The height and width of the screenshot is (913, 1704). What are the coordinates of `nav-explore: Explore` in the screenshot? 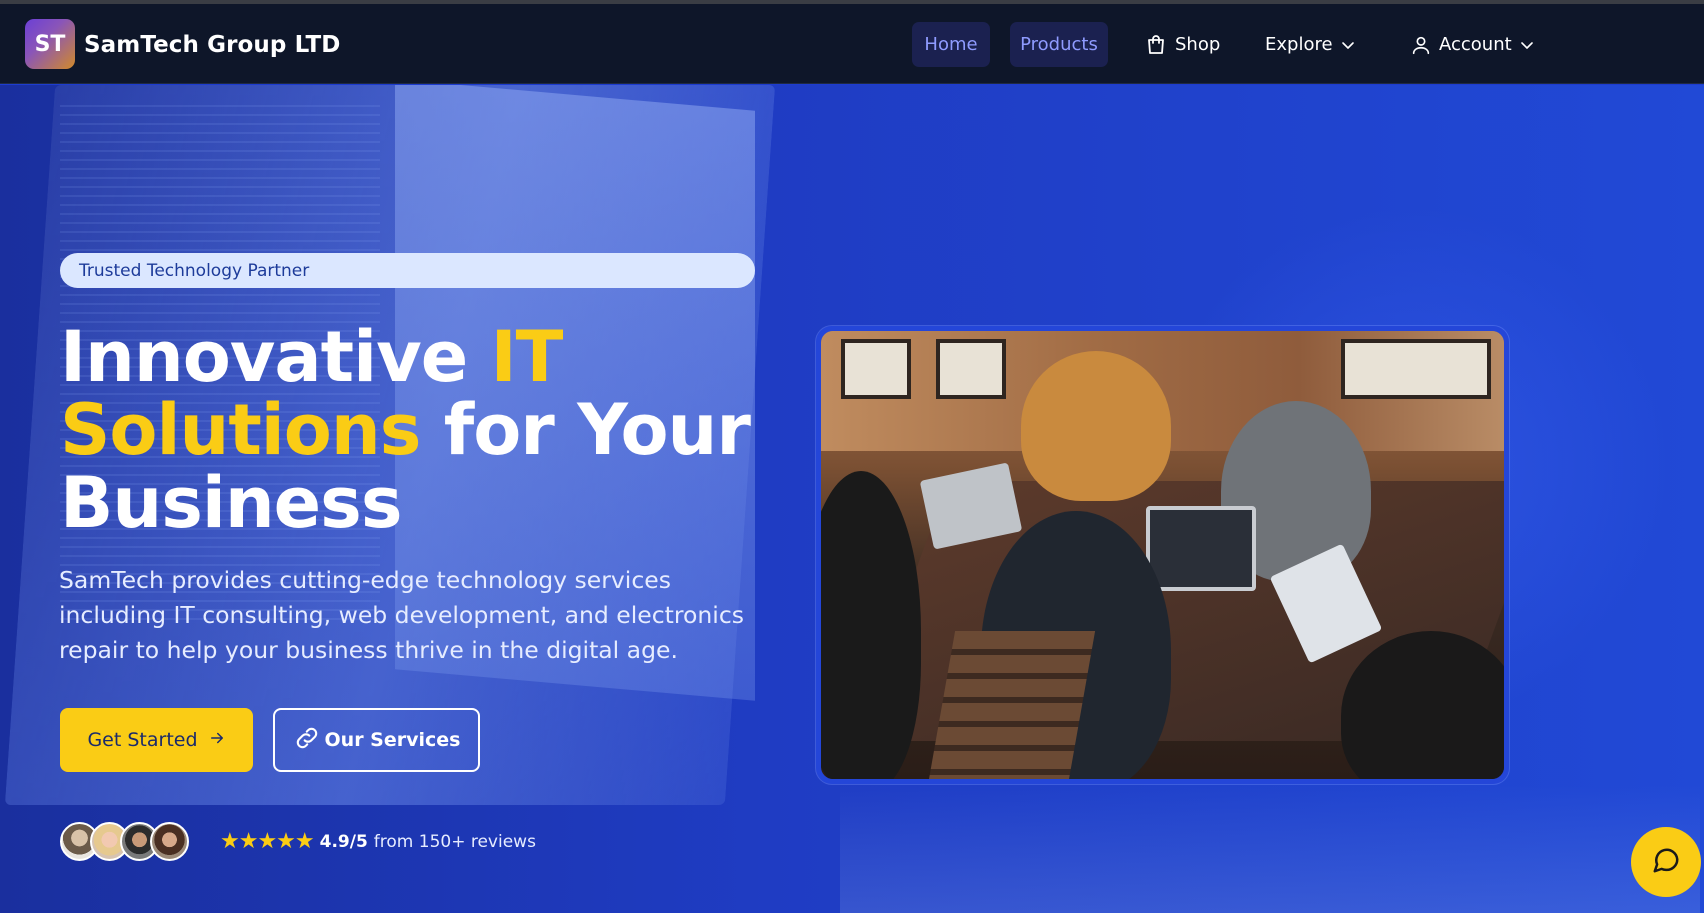 It's located at (1310, 44).